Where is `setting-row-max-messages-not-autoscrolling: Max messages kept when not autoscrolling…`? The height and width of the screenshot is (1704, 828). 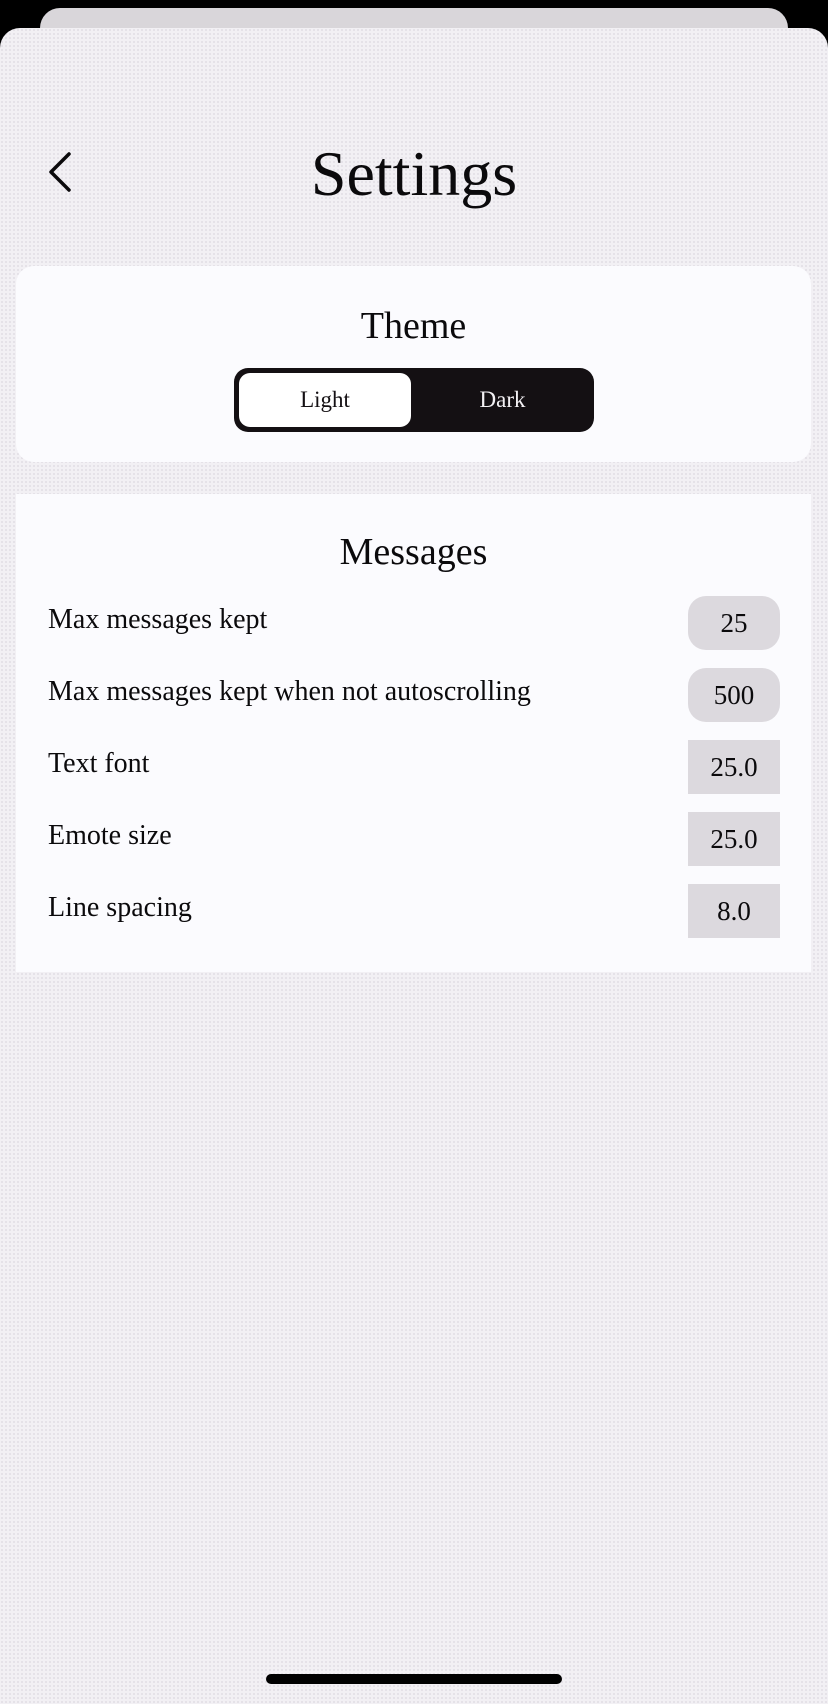 setting-row-max-messages-not-autoscrolling: Max messages kept when not autoscrolling… is located at coordinates (413, 696).